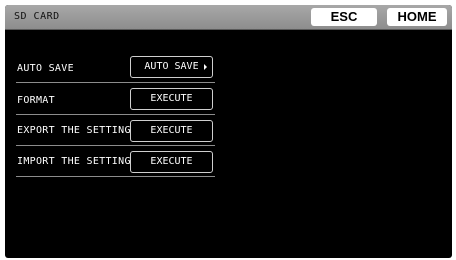  I want to click on header-bar: SD CARD ESC HOME, so click(228, 17).